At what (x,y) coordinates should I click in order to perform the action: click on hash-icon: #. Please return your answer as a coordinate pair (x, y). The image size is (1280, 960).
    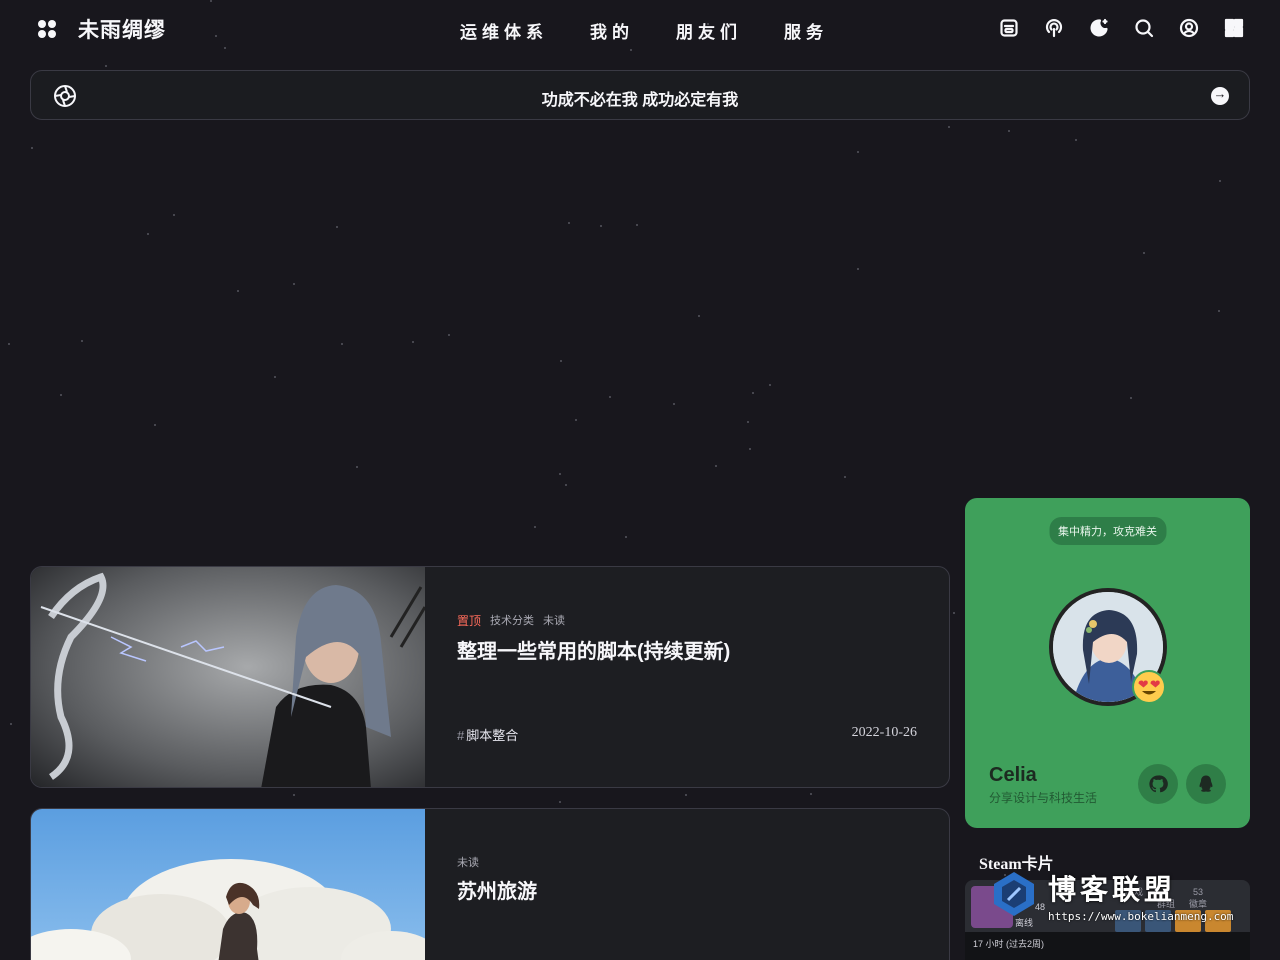
    Looking at the image, I should click on (461, 735).